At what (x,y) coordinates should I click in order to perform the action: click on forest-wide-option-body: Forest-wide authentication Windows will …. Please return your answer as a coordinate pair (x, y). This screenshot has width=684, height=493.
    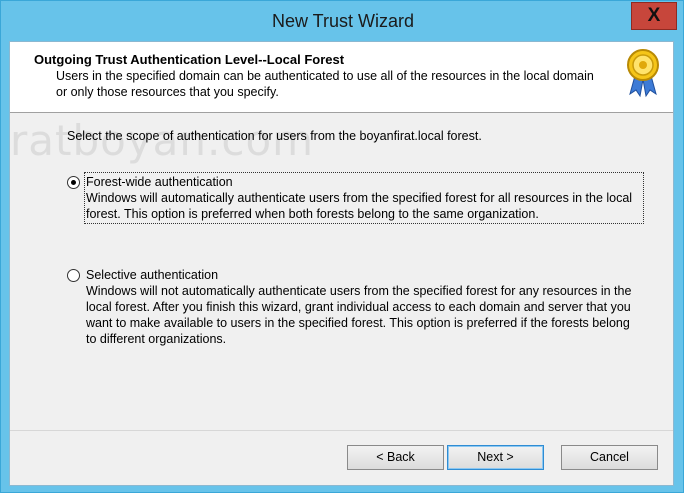
    Looking at the image, I should click on (364, 198).